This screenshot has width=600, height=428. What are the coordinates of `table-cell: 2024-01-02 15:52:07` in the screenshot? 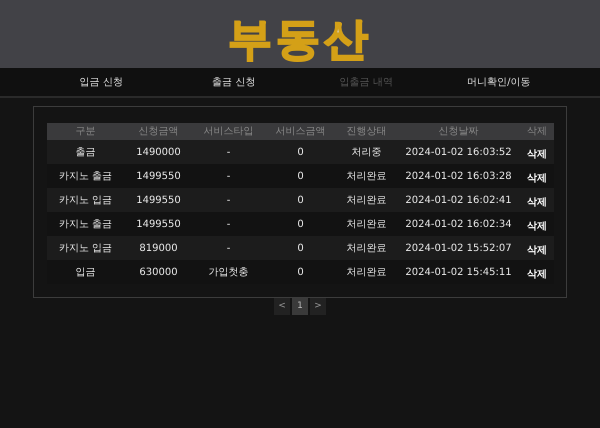 It's located at (458, 248).